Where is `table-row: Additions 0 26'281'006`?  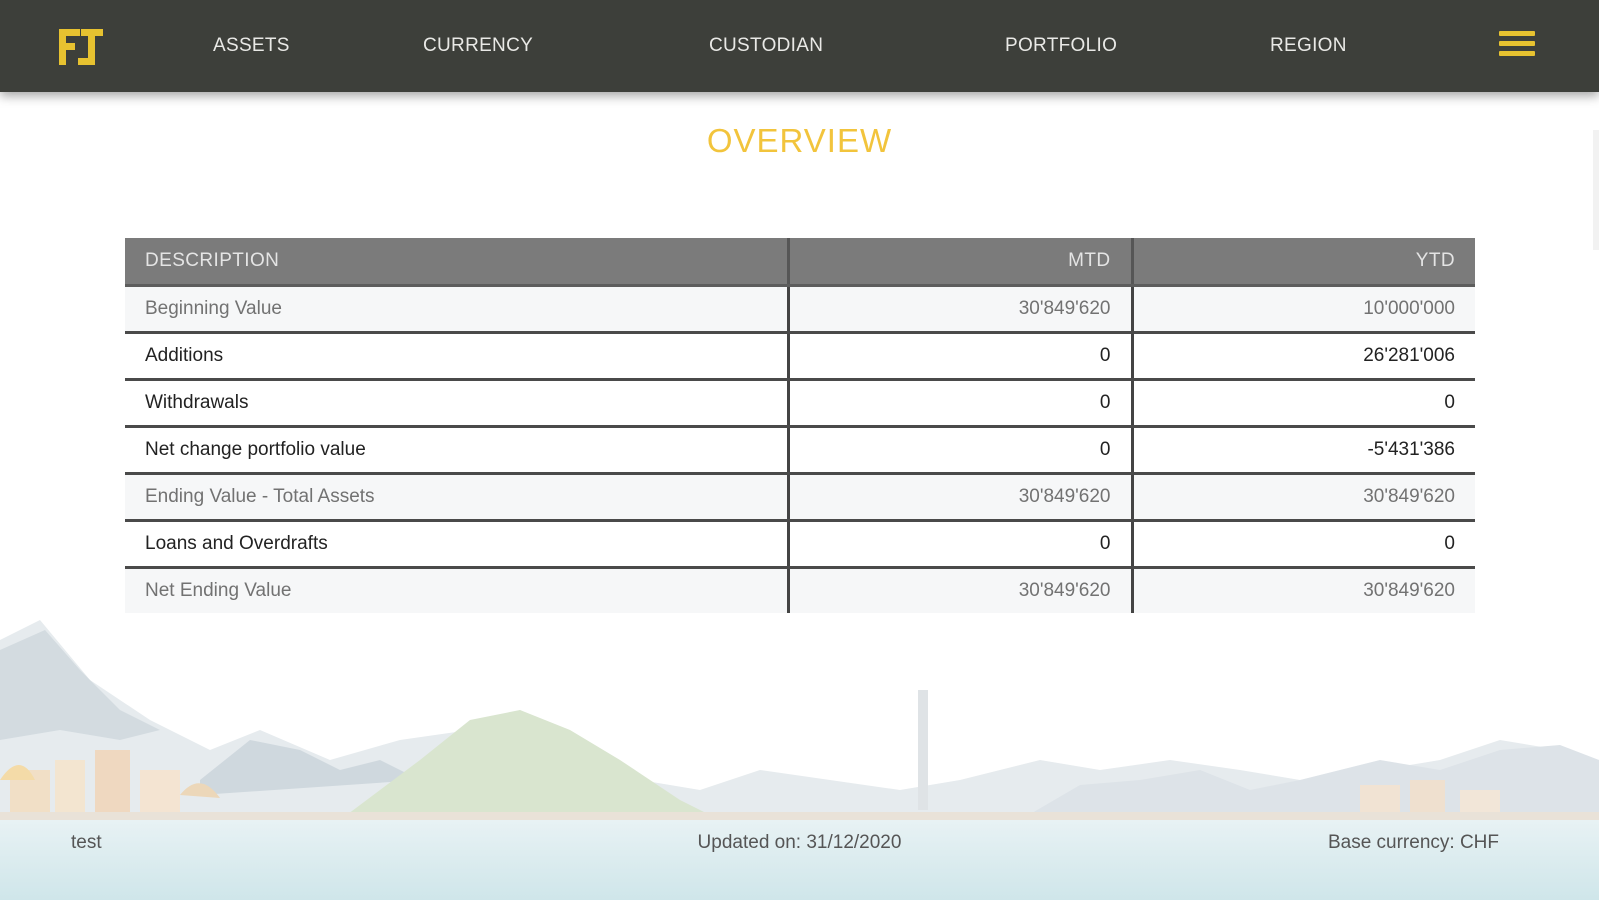 table-row: Additions 0 26'281'006 is located at coordinates (800, 356).